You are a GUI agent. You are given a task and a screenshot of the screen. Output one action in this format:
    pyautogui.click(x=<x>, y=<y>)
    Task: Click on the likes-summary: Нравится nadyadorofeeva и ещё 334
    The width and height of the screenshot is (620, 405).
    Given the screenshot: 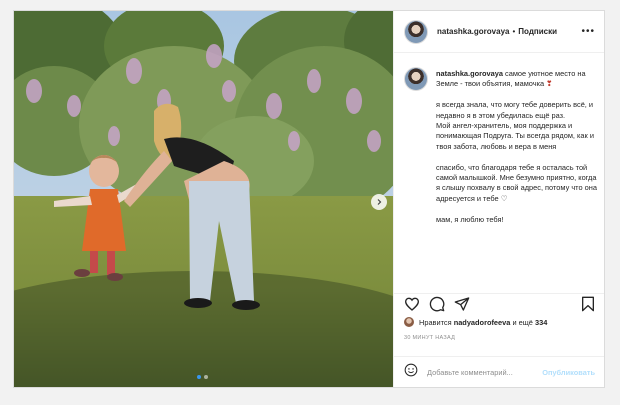 What is the action you would take?
    pyautogui.click(x=475, y=322)
    